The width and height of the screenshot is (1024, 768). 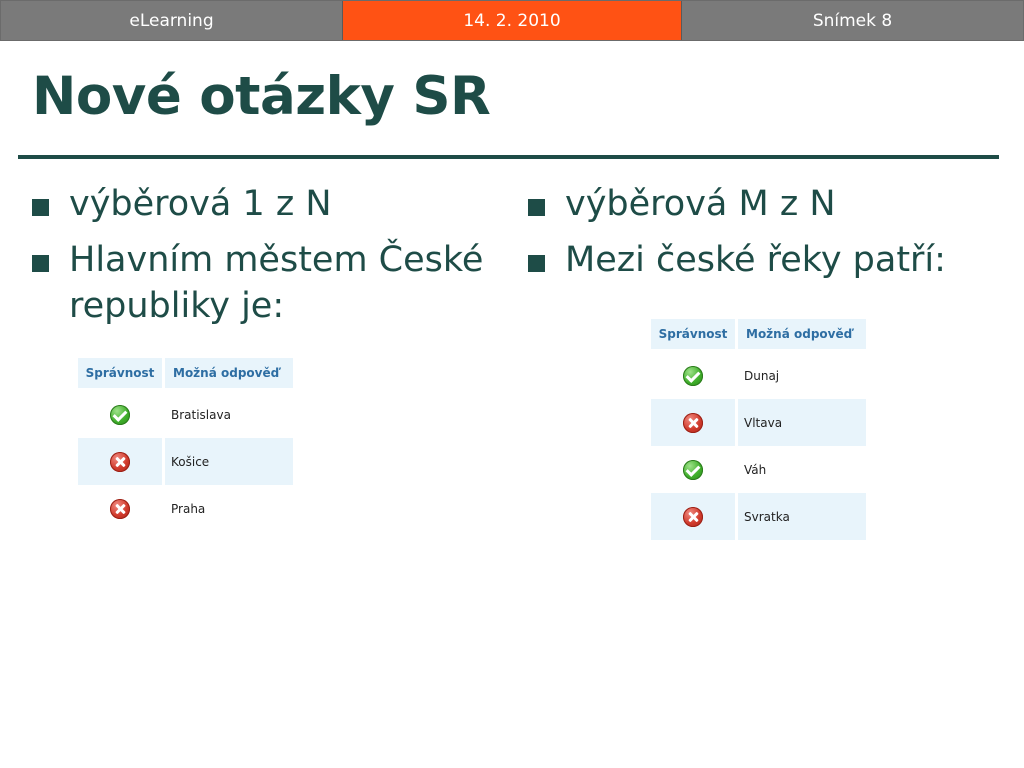 I want to click on table-row: Bratislava, so click(x=185, y=414).